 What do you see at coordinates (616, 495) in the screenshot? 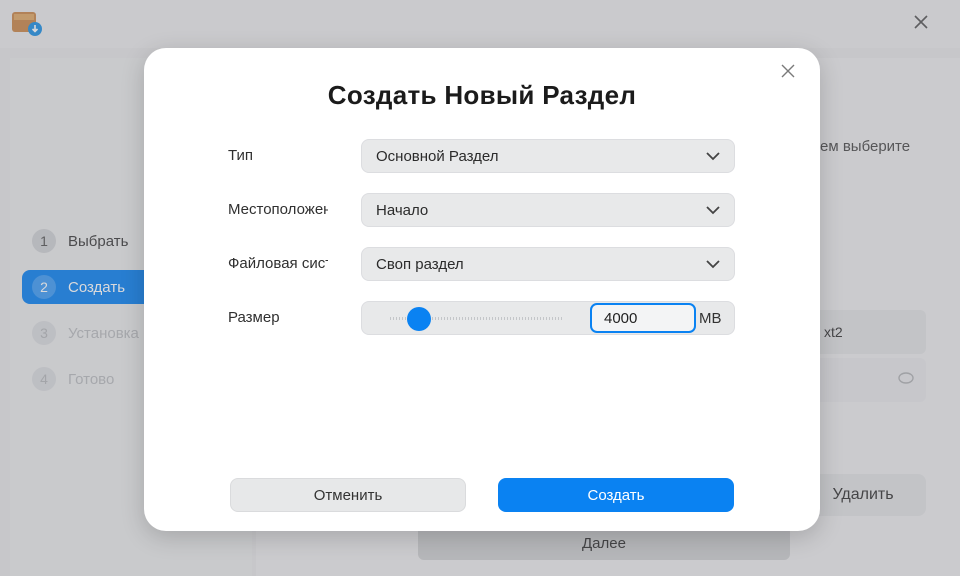
I see `create-button: Создать` at bounding box center [616, 495].